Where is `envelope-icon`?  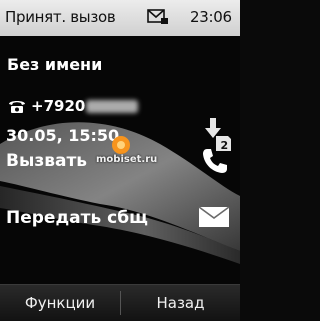
envelope-icon is located at coordinates (214, 216).